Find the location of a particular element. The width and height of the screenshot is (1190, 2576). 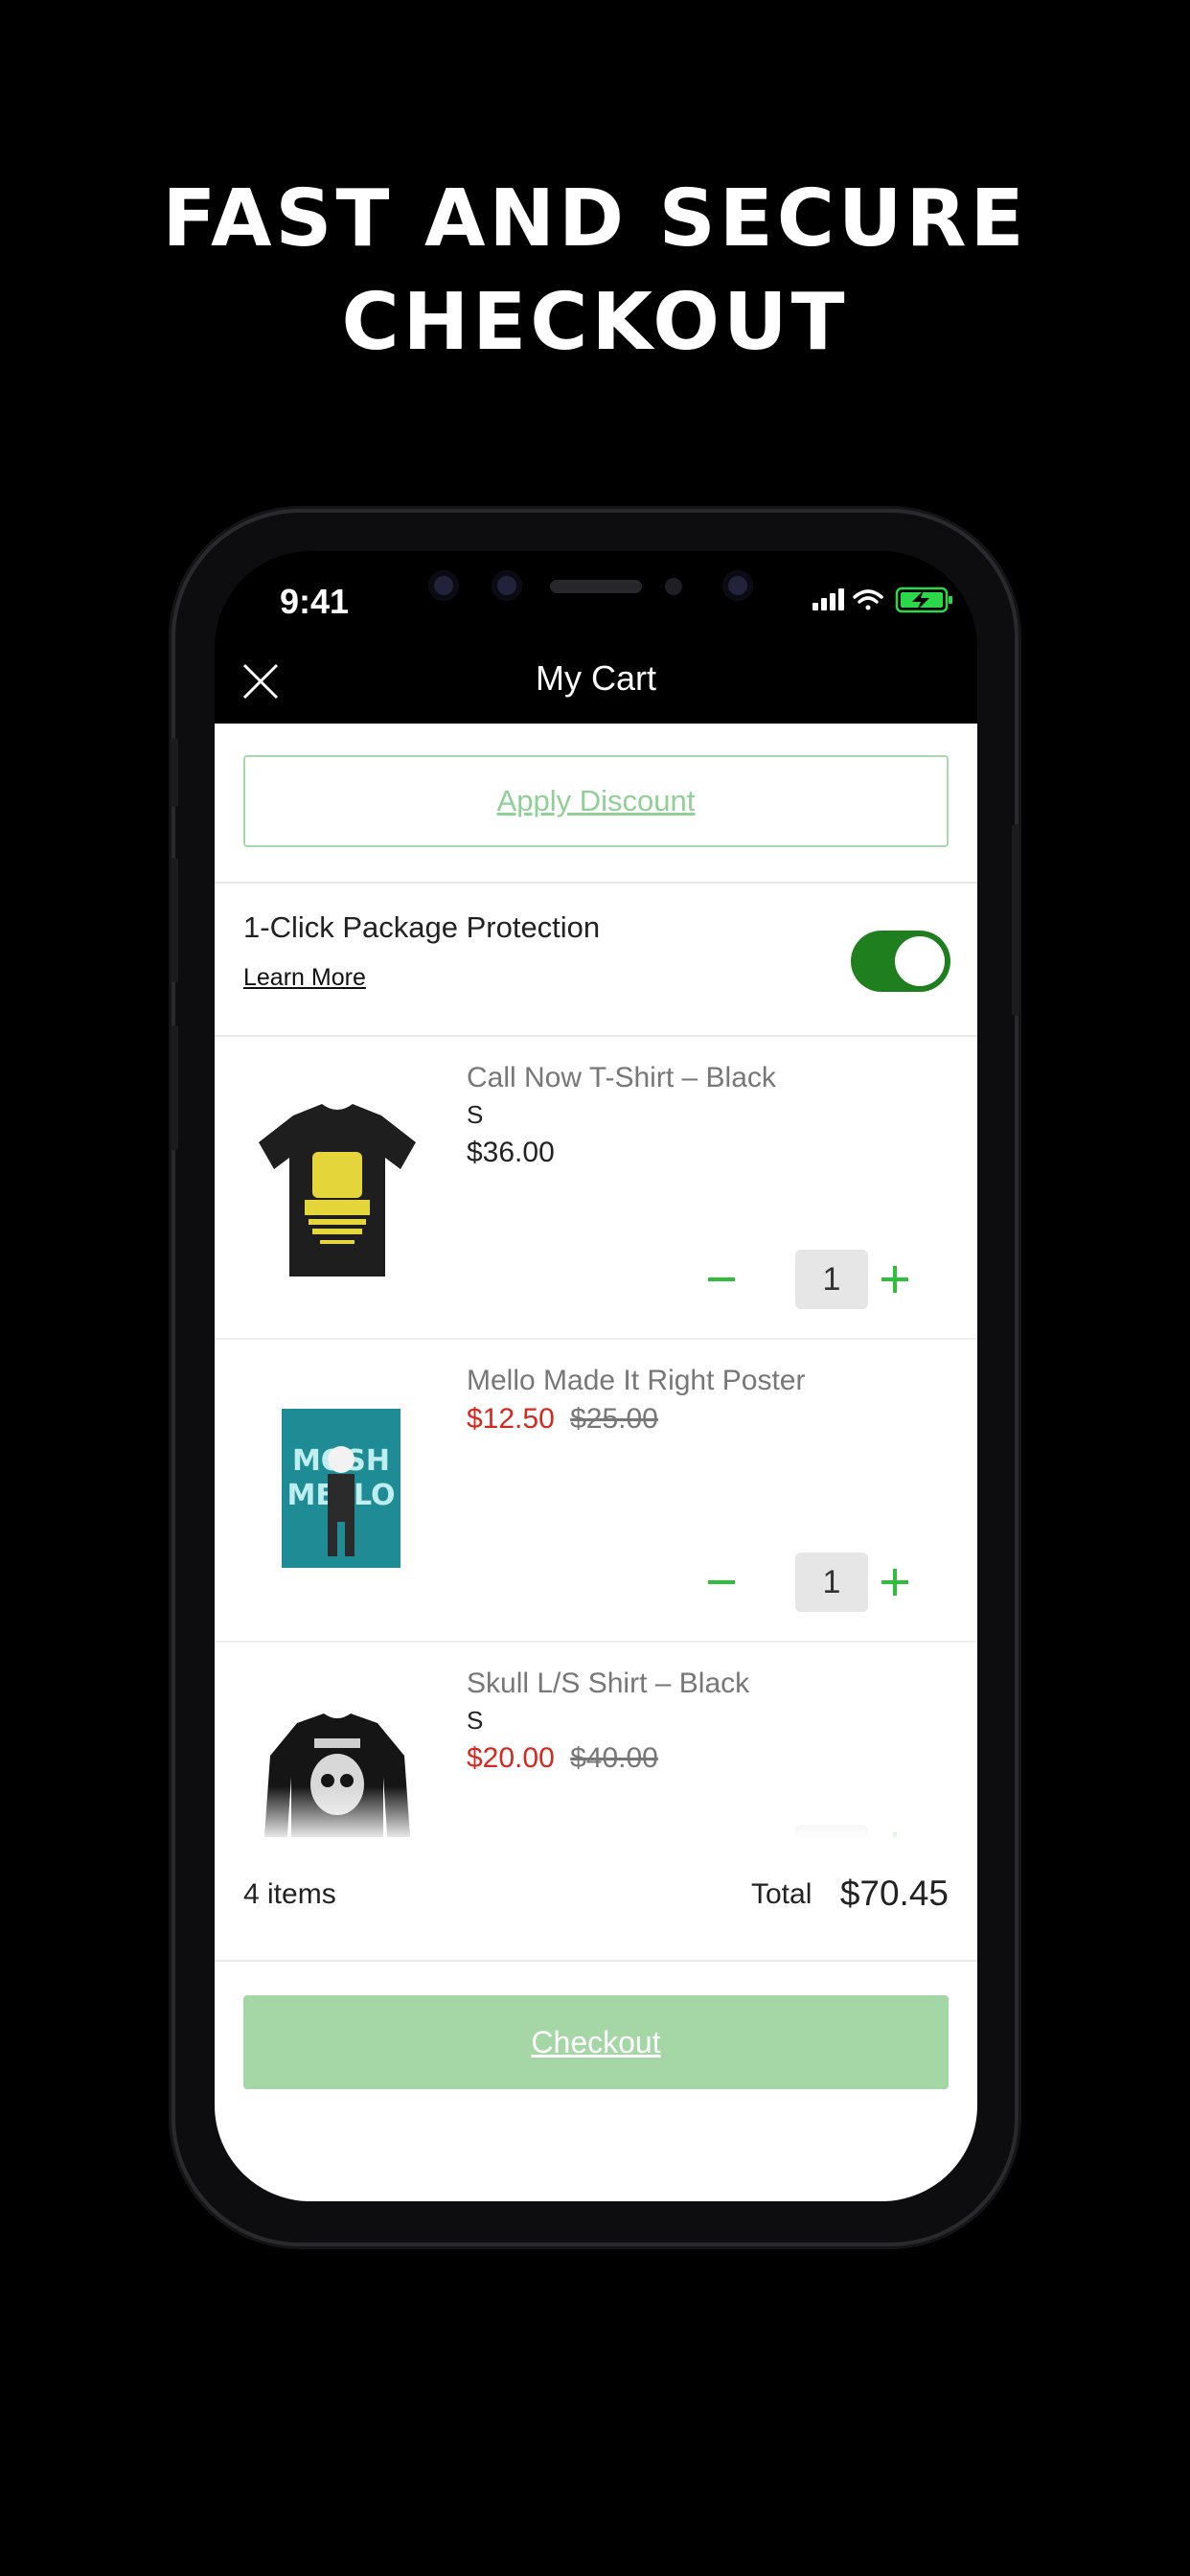

page-title: My Cart is located at coordinates (596, 678).